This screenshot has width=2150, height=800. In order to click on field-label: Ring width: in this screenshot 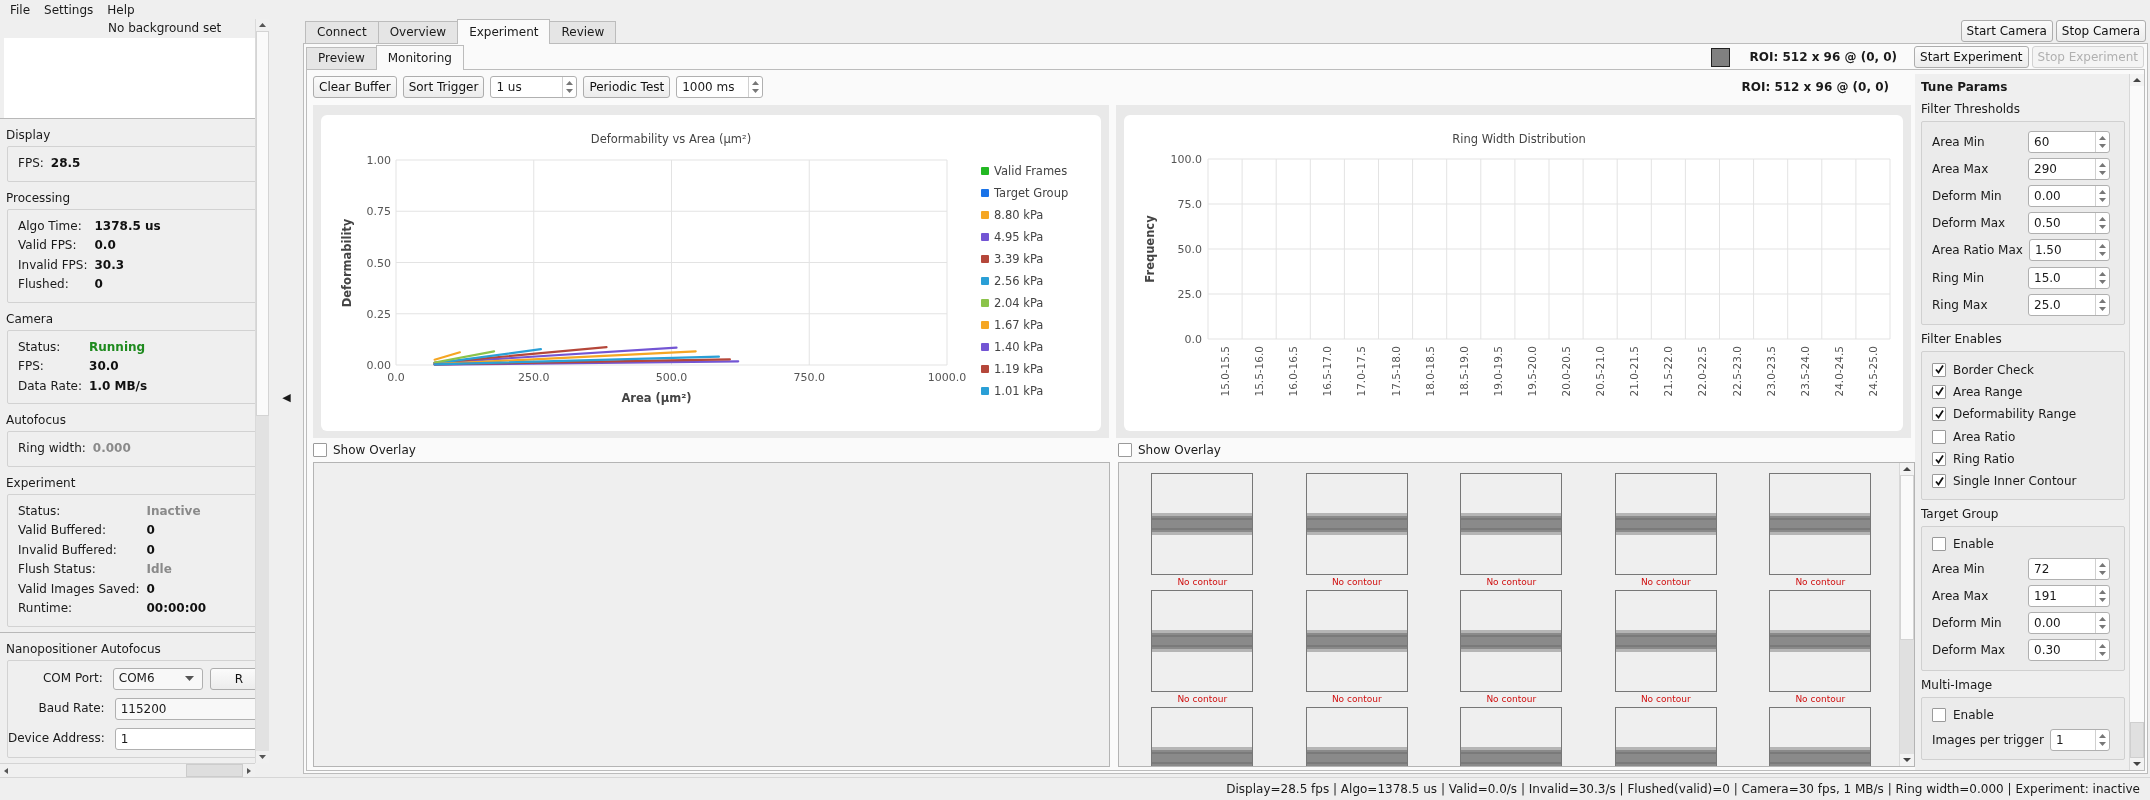, I will do `click(52, 448)`.